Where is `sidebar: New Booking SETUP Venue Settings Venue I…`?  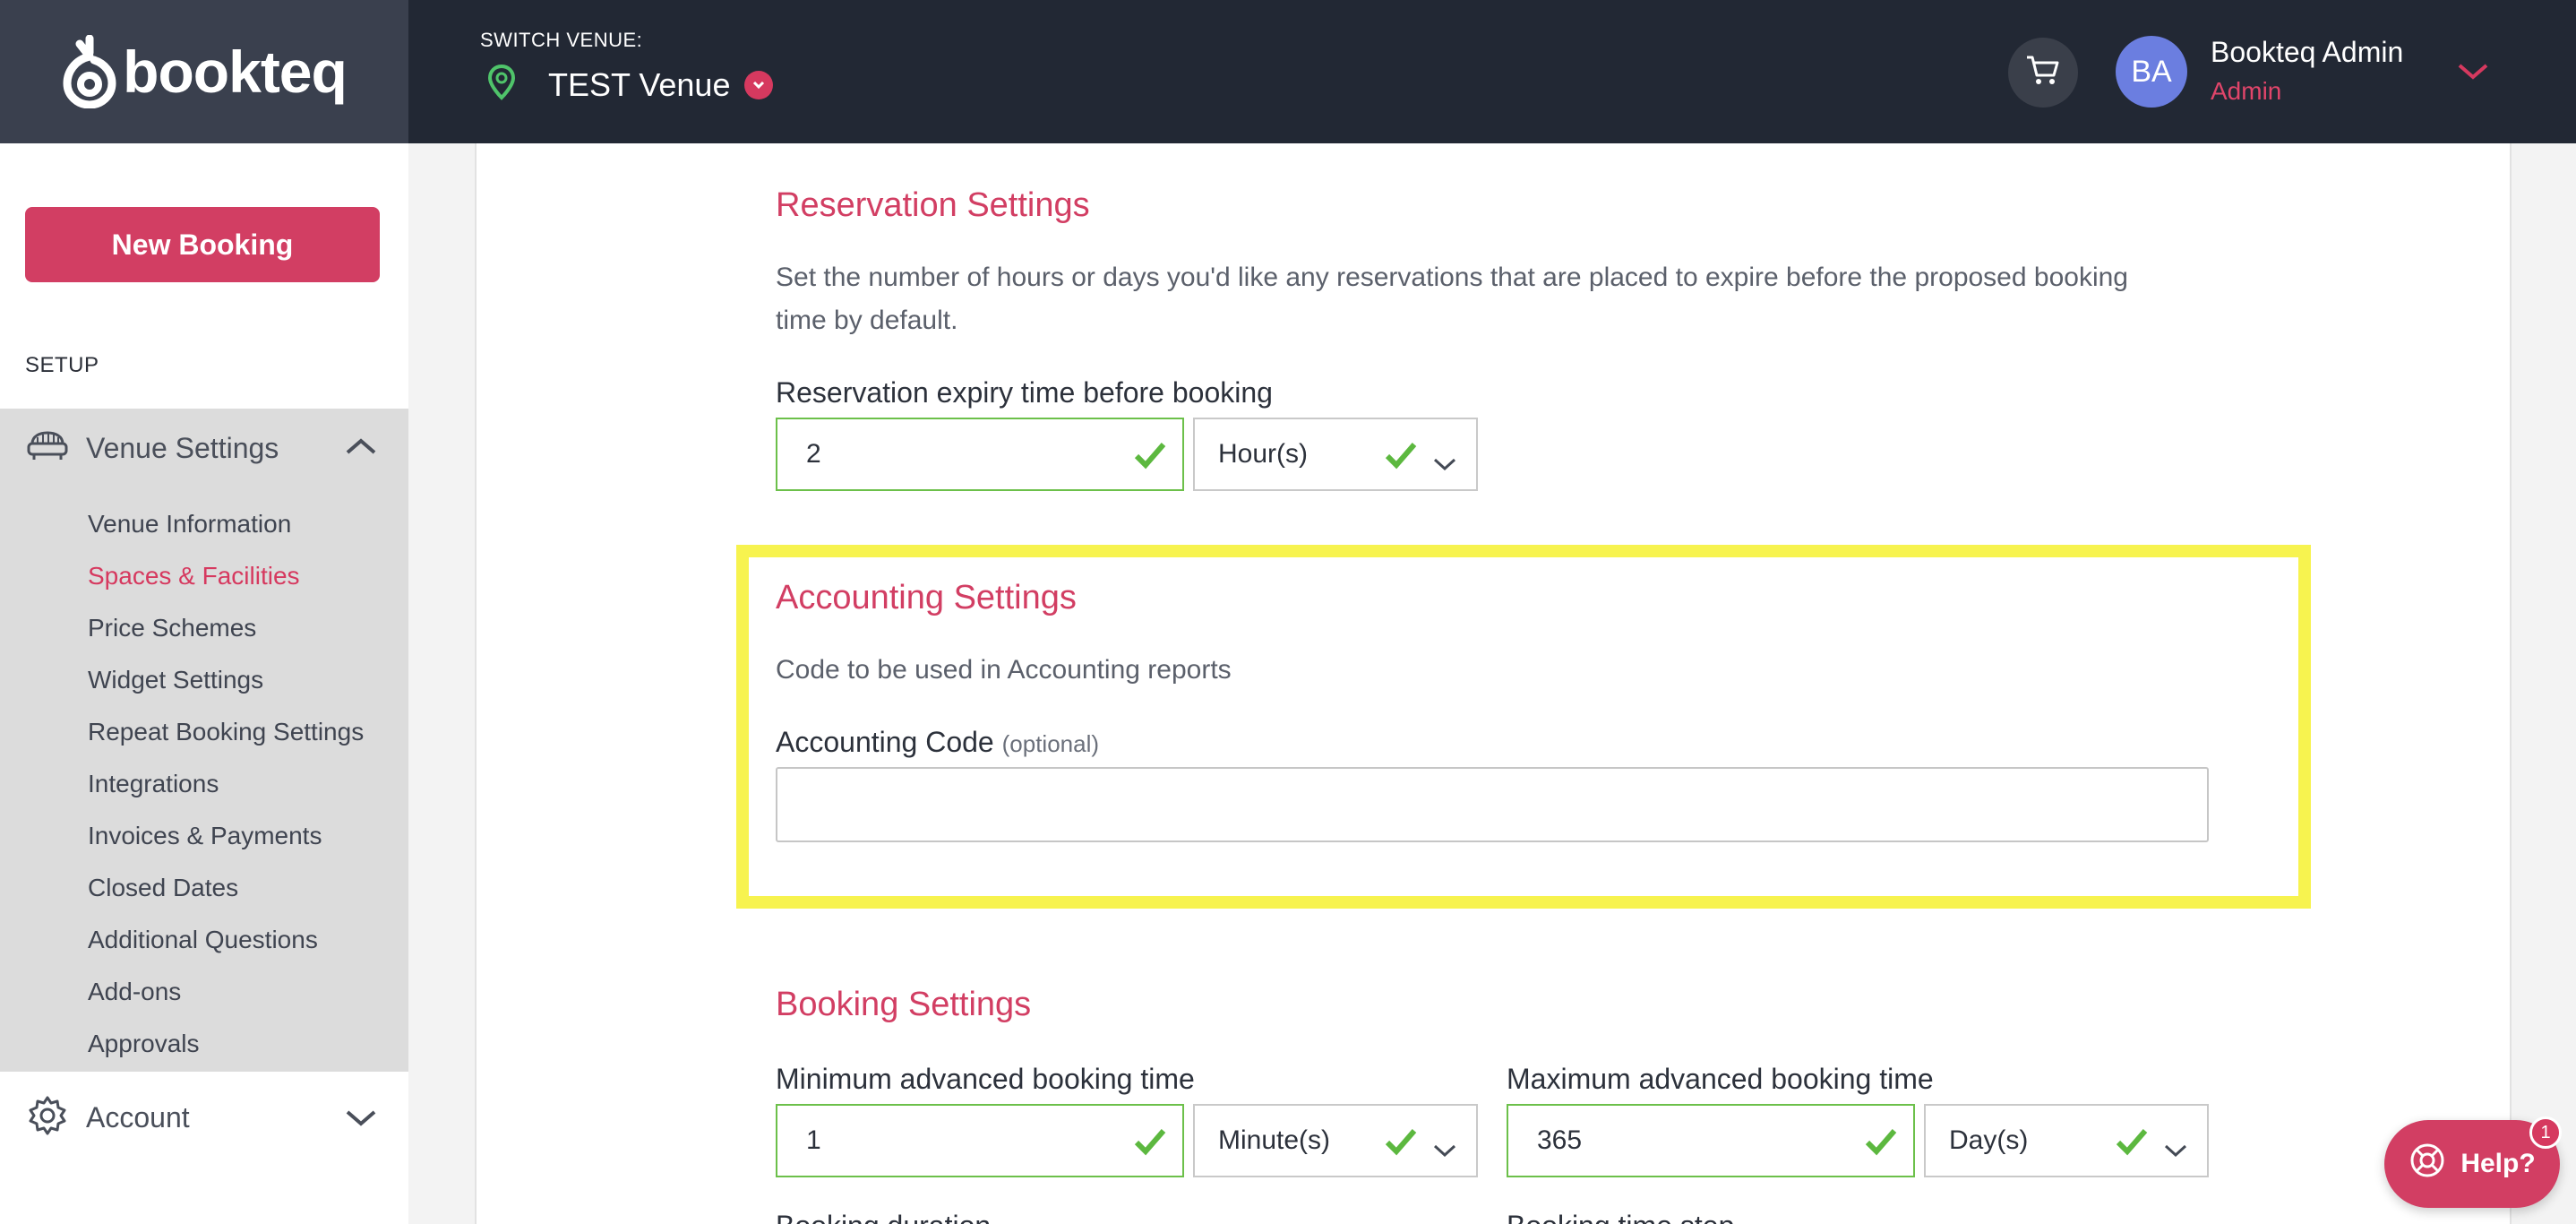
sidebar: New Booking SETUP Venue Settings Venue I… is located at coordinates (204, 683).